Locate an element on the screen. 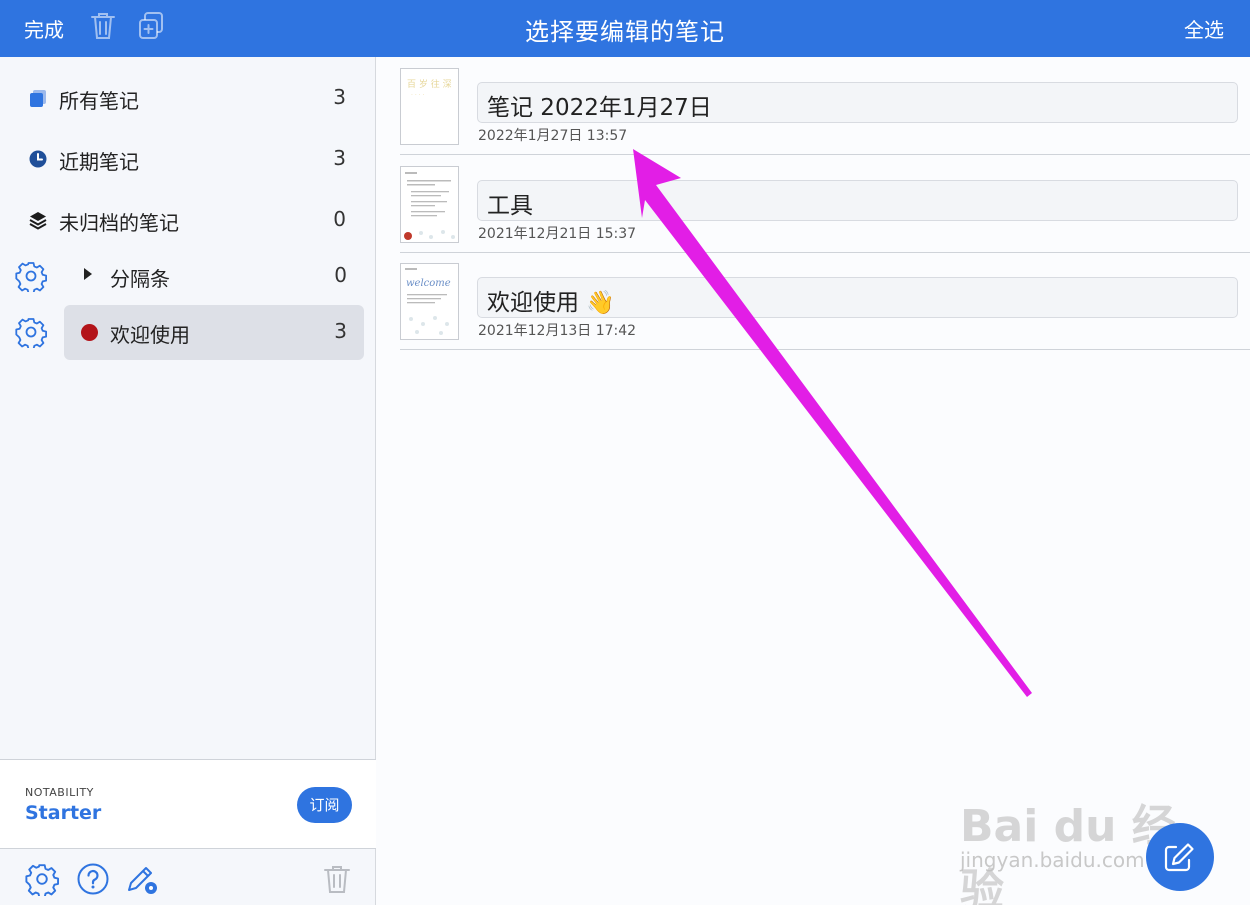 The height and width of the screenshot is (905, 1250). layers-icon is located at coordinates (38, 221).